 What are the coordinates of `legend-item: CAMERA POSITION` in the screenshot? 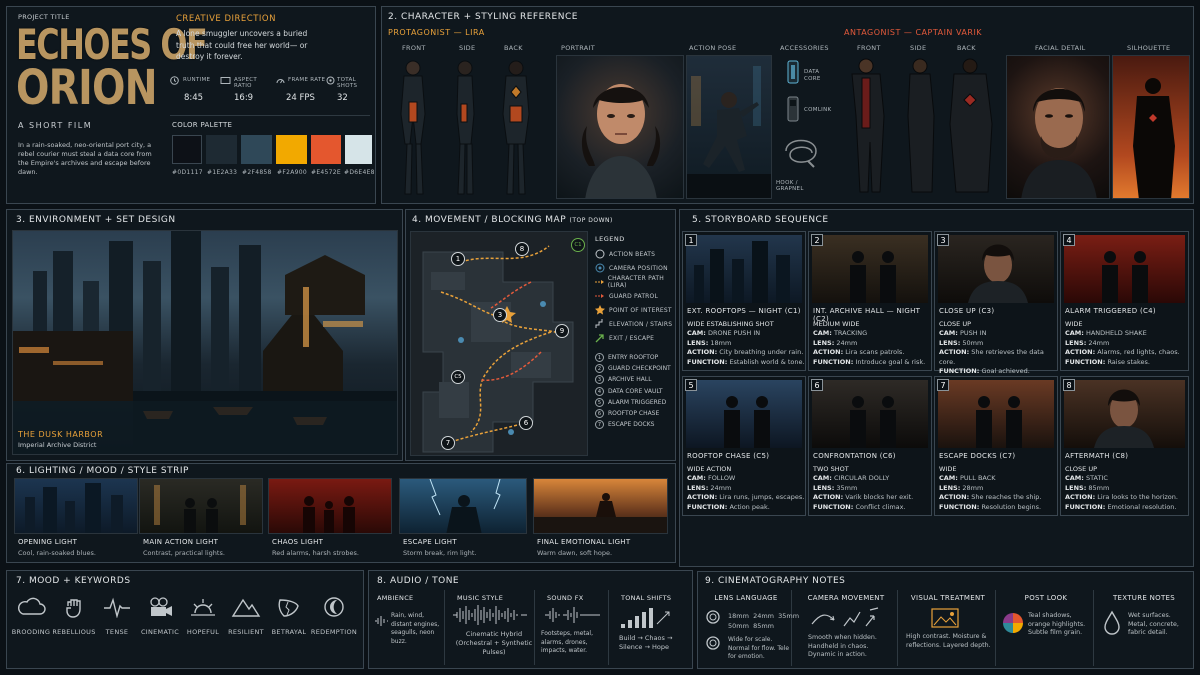 It's located at (635, 268).